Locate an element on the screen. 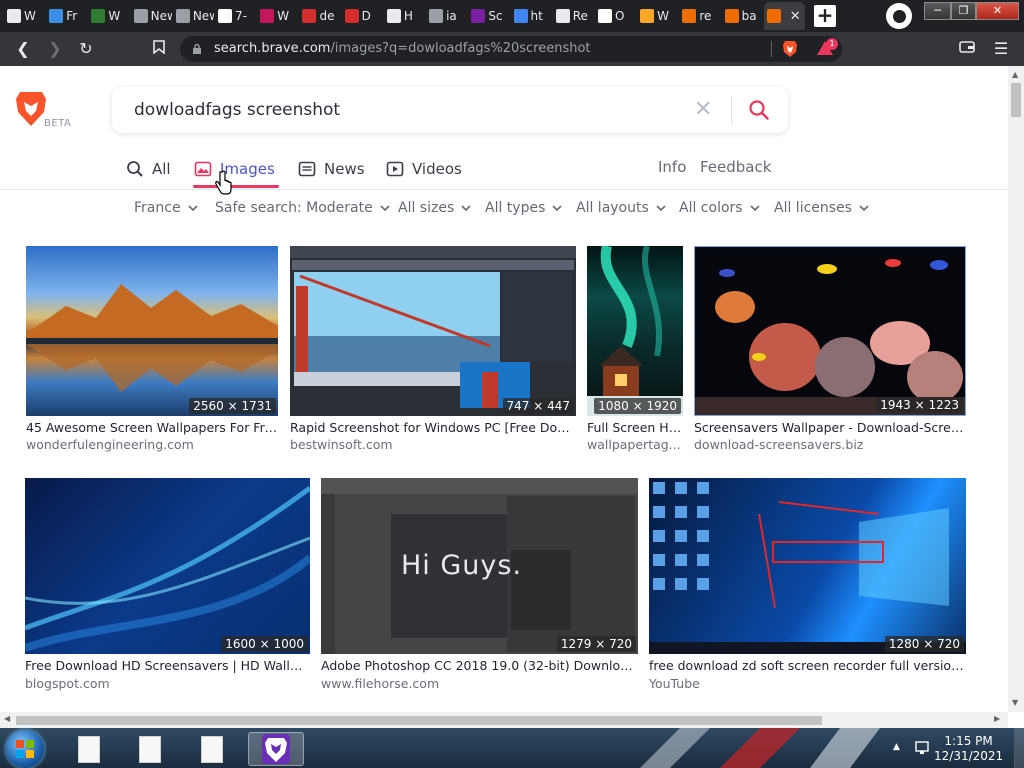 The image size is (1024, 768). browser-tab: re is located at coordinates (699, 16).